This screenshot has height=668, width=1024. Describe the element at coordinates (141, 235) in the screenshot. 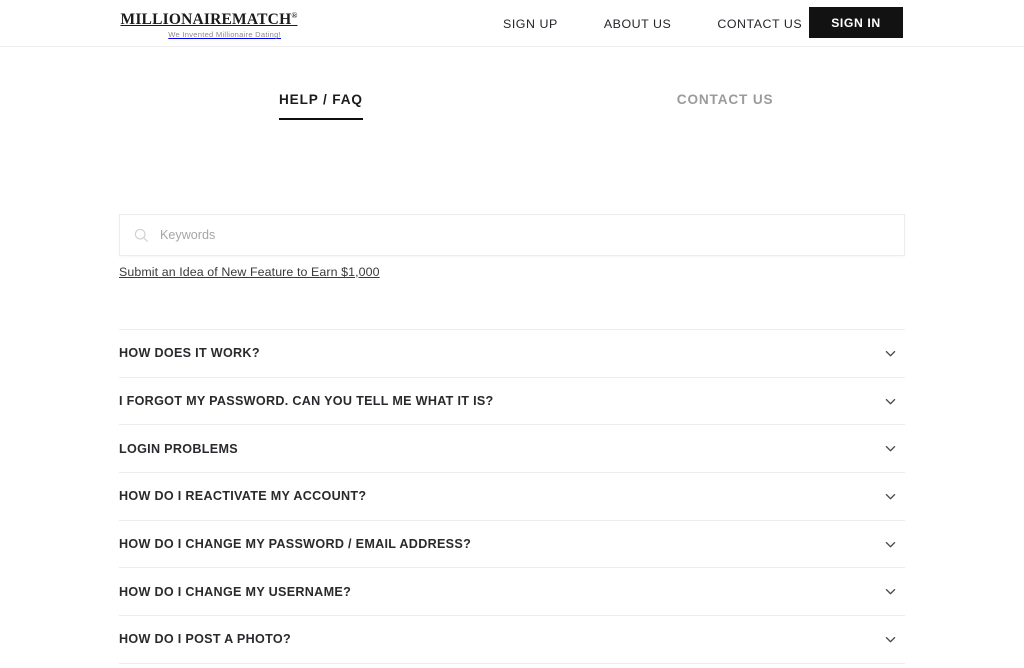

I see `search-icon` at that location.